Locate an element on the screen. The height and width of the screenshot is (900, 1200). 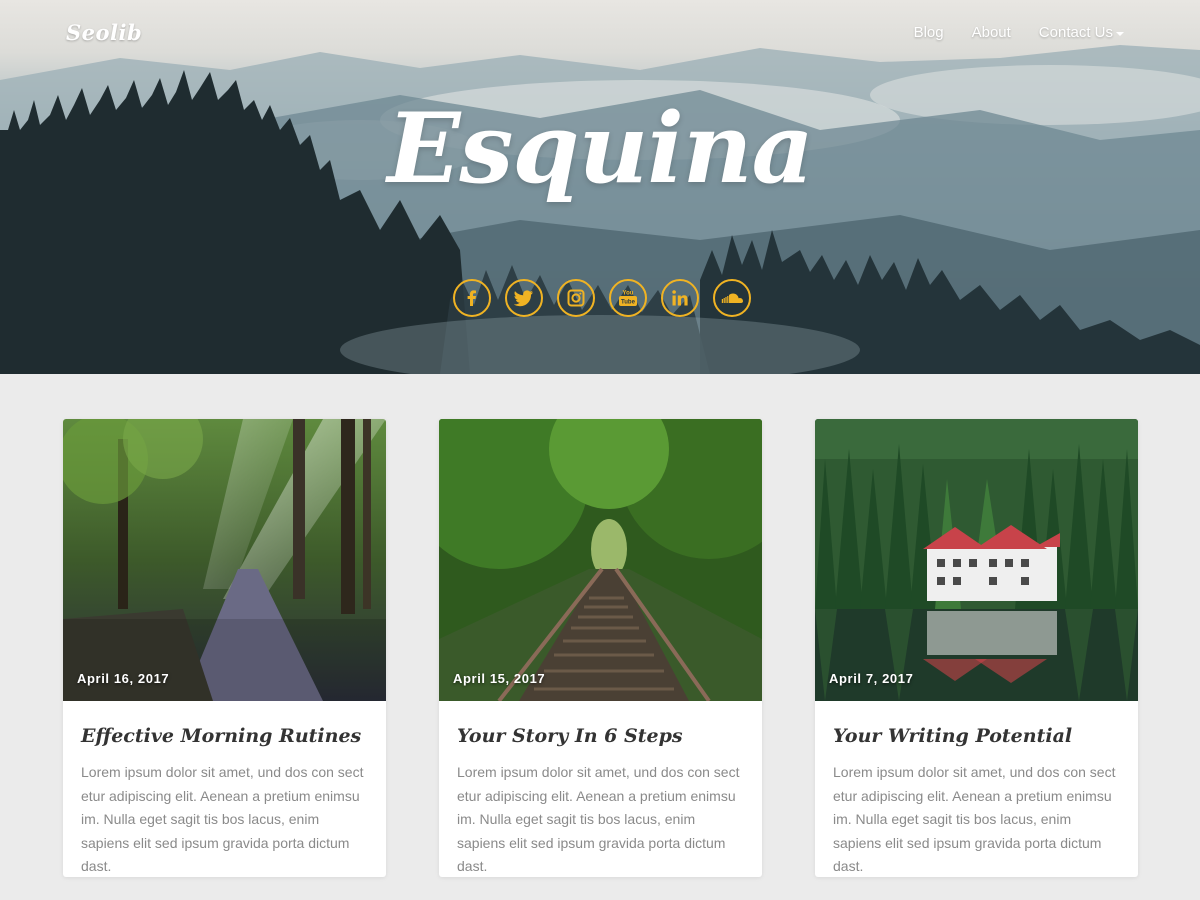
railway-track-image is located at coordinates (600, 560).